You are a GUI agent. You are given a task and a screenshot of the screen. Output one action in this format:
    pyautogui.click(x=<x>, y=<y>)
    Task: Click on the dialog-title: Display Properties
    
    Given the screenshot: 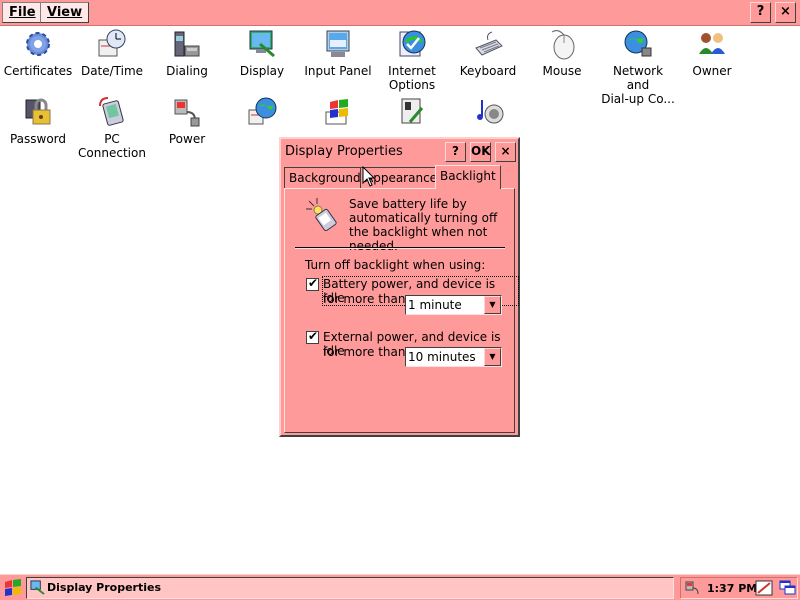 What is the action you would take?
    pyautogui.click(x=344, y=151)
    